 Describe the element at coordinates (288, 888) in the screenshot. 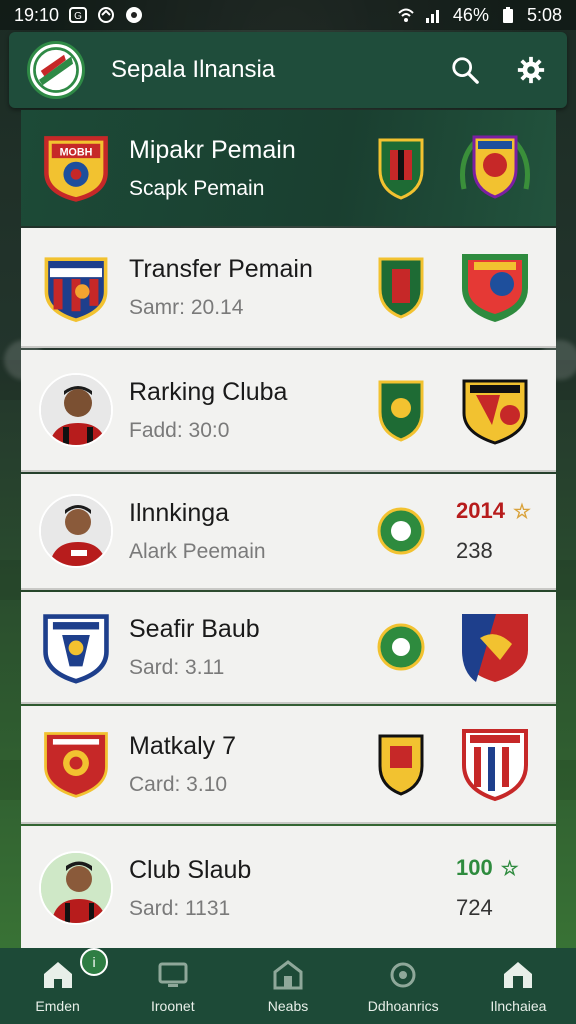

I see `list-item-club-slaub: Club Slaub Sard: 1131 100 ☆ 724` at that location.